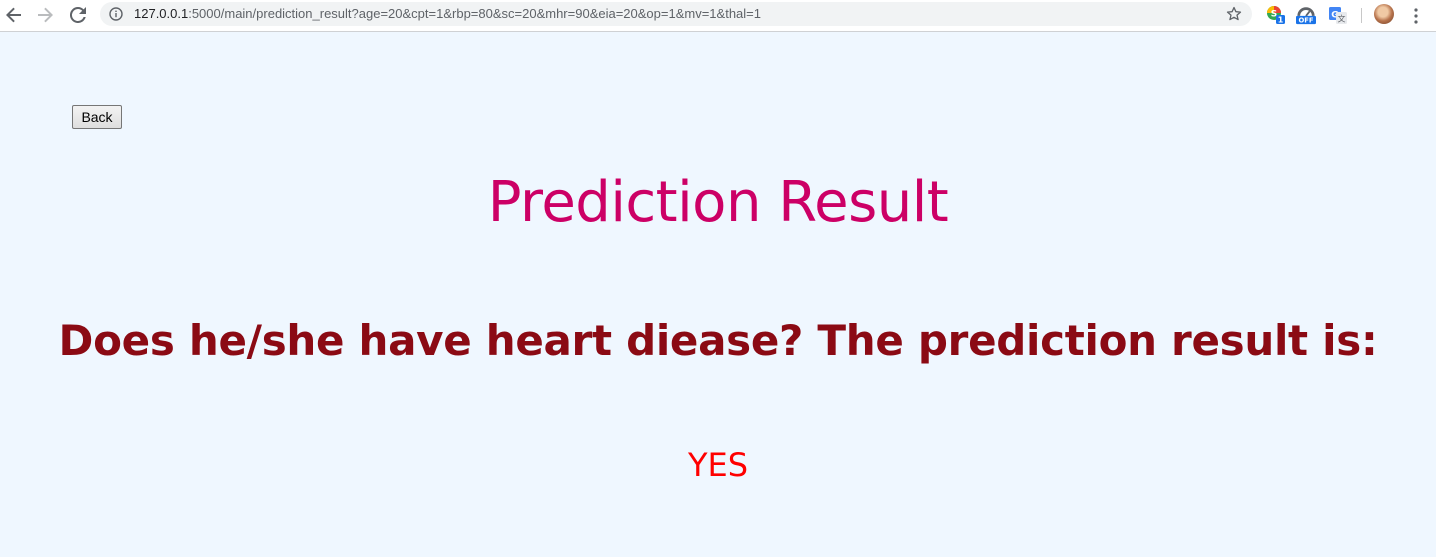 The width and height of the screenshot is (1436, 557). What do you see at coordinates (116, 14) in the screenshot?
I see `site-info-icon` at bounding box center [116, 14].